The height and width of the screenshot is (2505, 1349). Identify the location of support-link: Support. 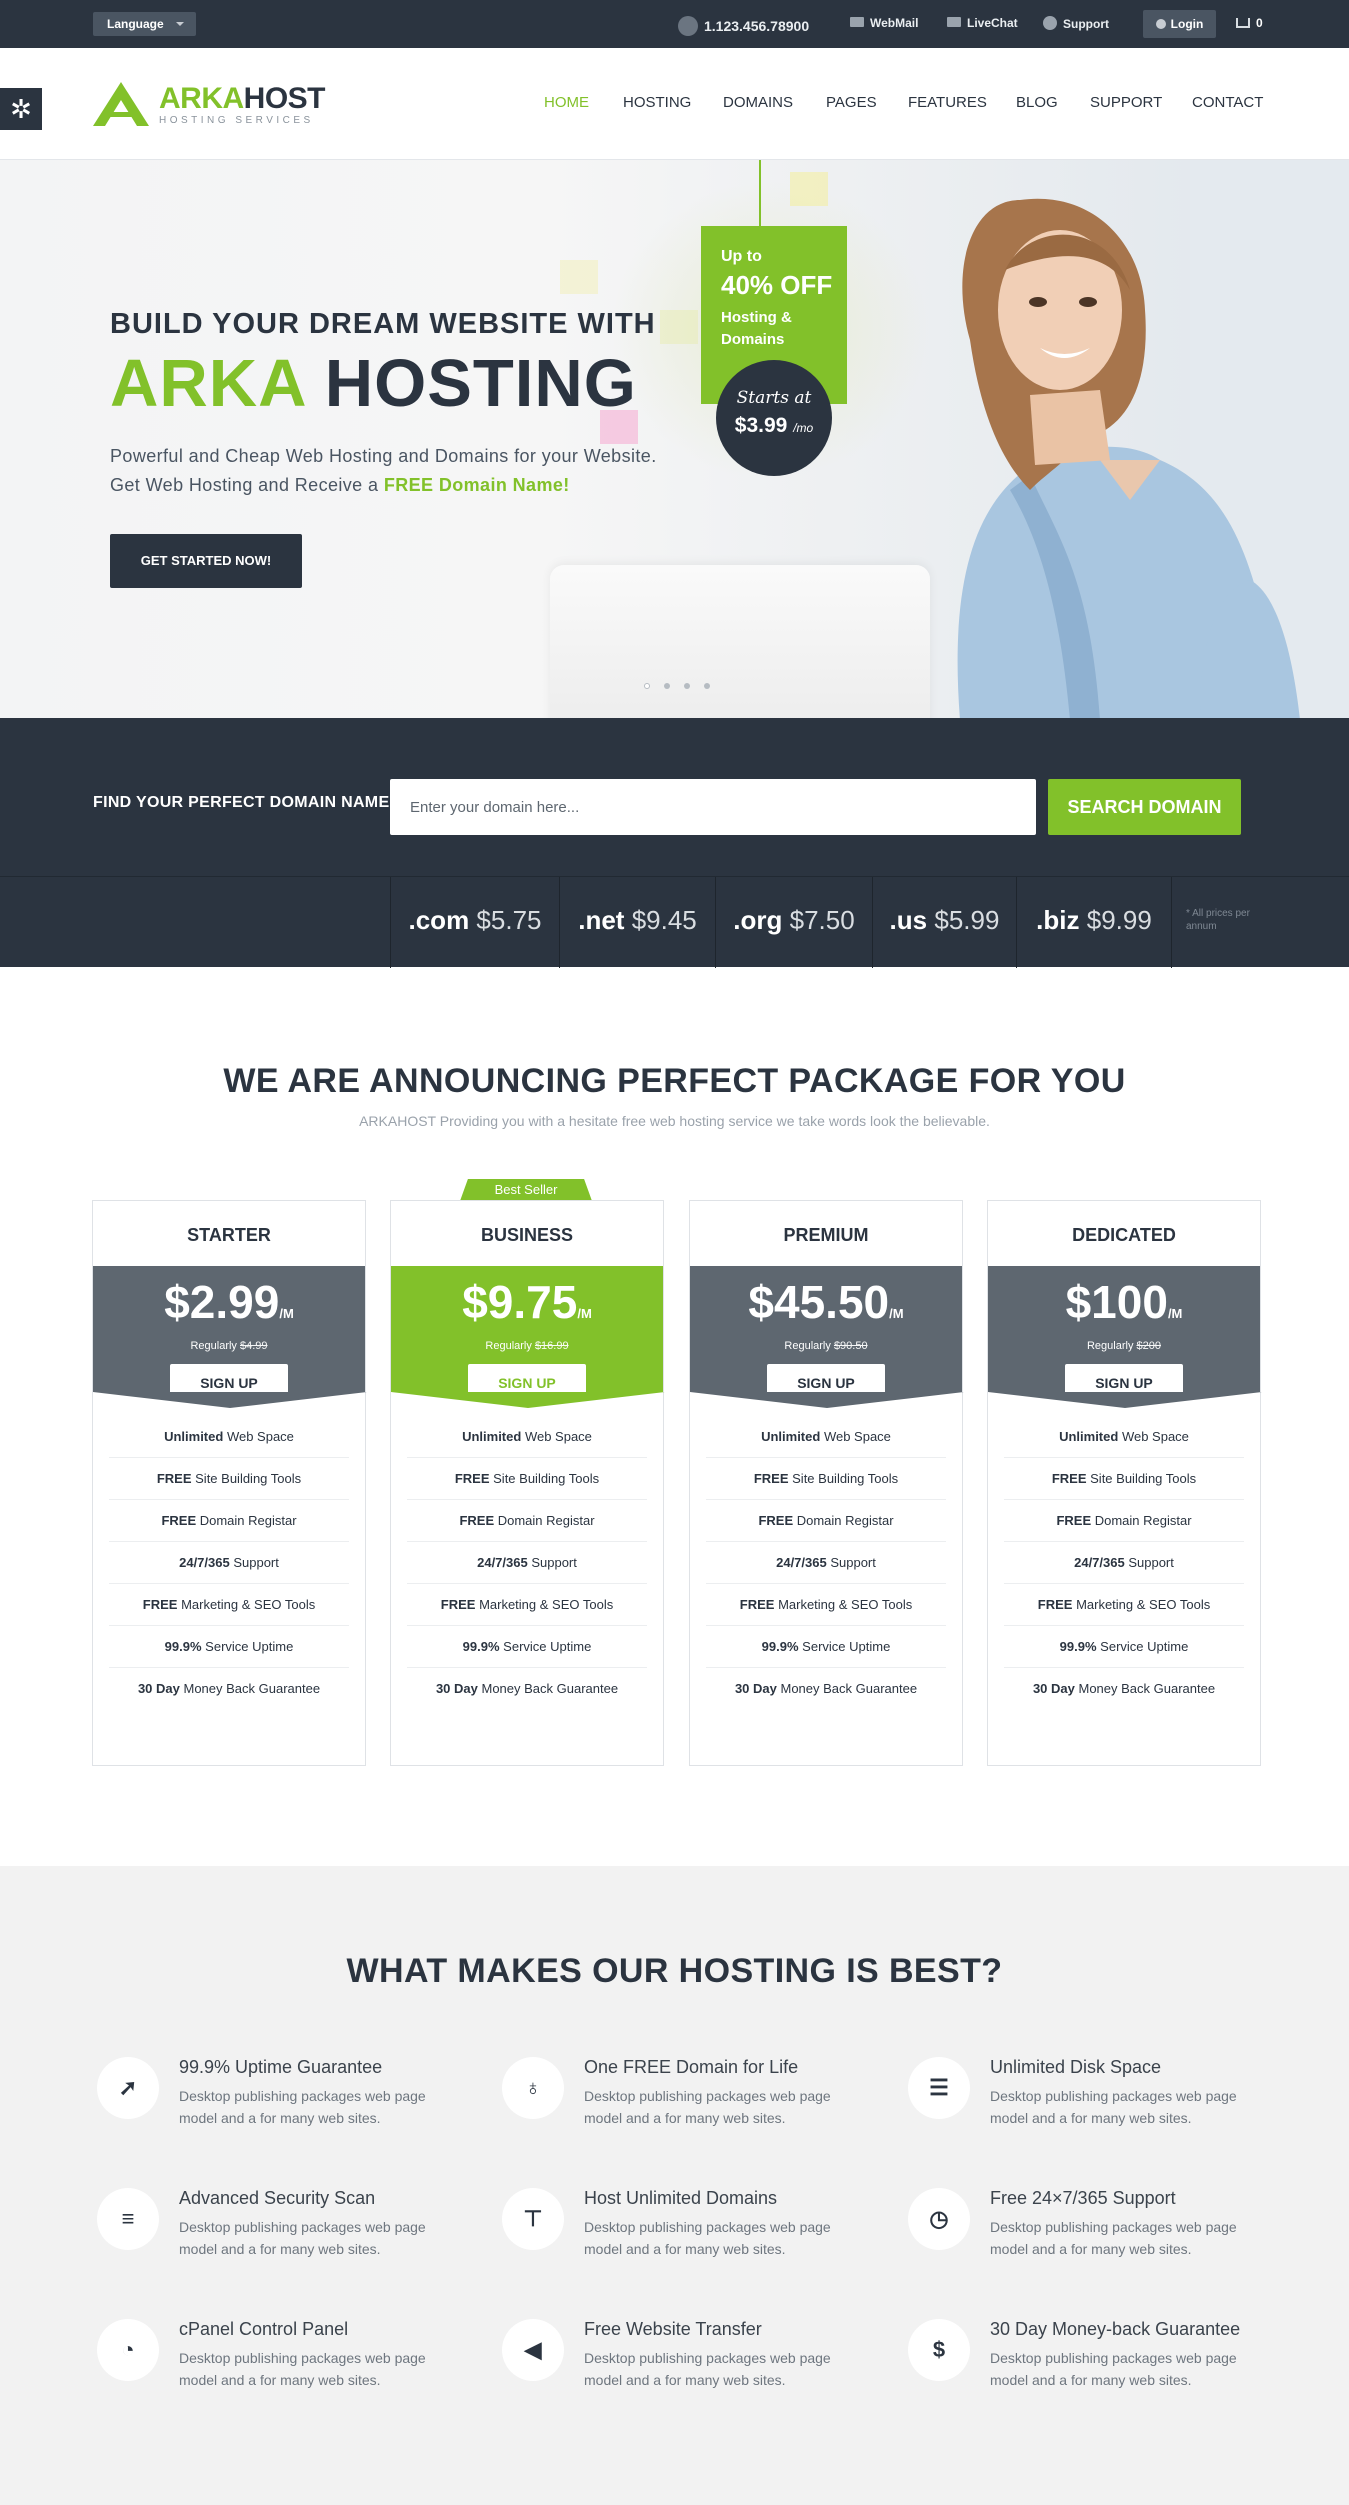
(1076, 23).